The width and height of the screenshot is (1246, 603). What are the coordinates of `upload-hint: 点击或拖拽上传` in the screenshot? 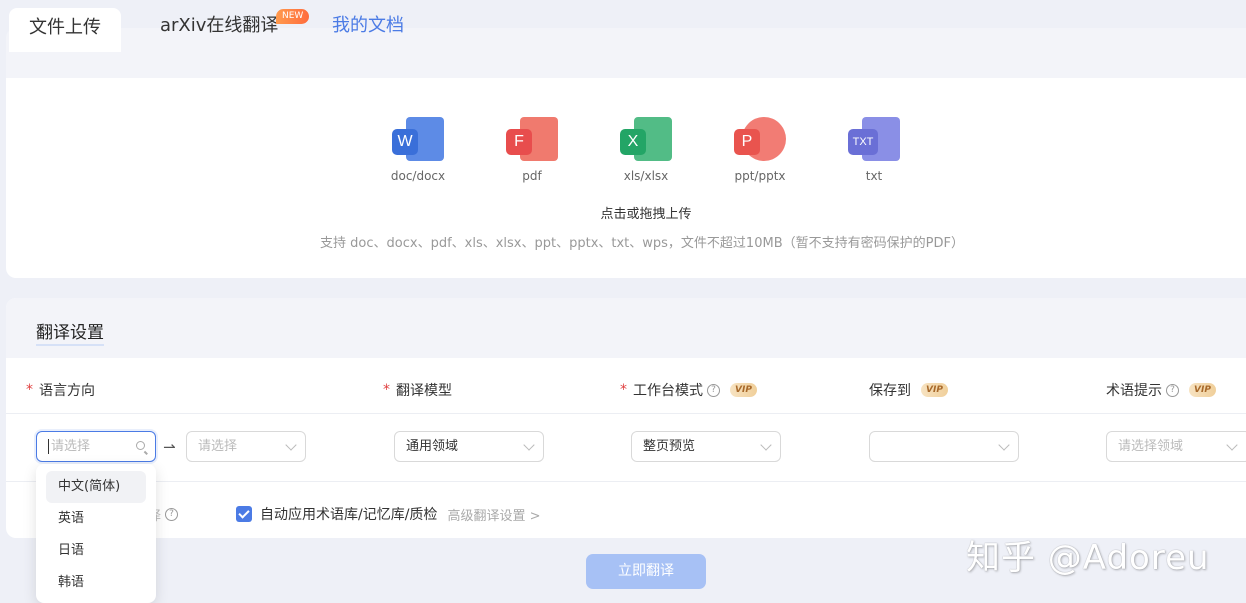 It's located at (623, 212).